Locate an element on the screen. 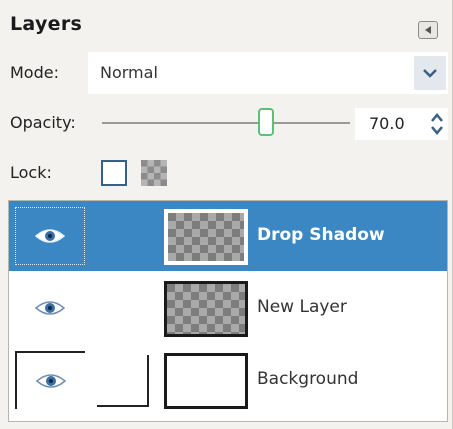  lock-alpha-toggle is located at coordinates (154, 173).